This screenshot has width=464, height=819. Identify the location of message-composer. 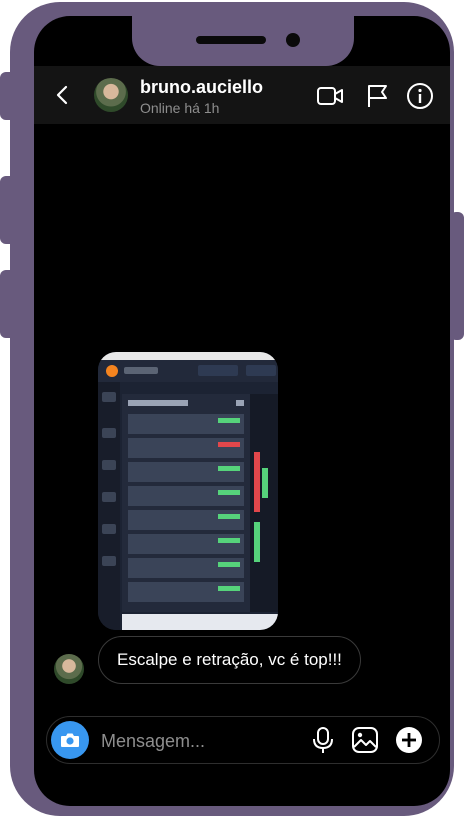
(243, 740).